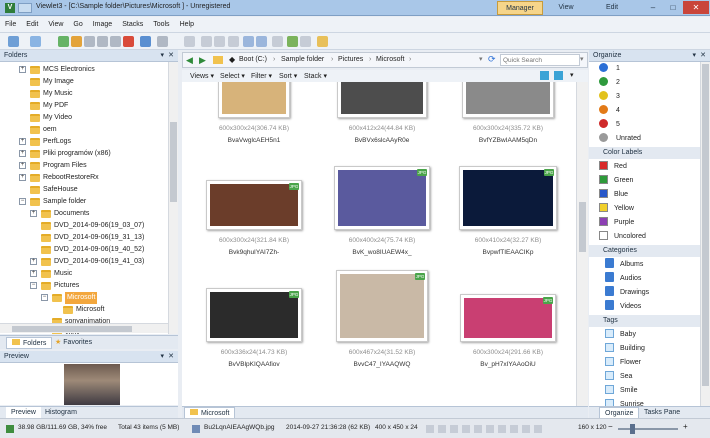 This screenshot has height=438, width=710. What do you see at coordinates (572, 75) in the screenshot?
I see `viewbar-overflow-icon: ▾` at bounding box center [572, 75].